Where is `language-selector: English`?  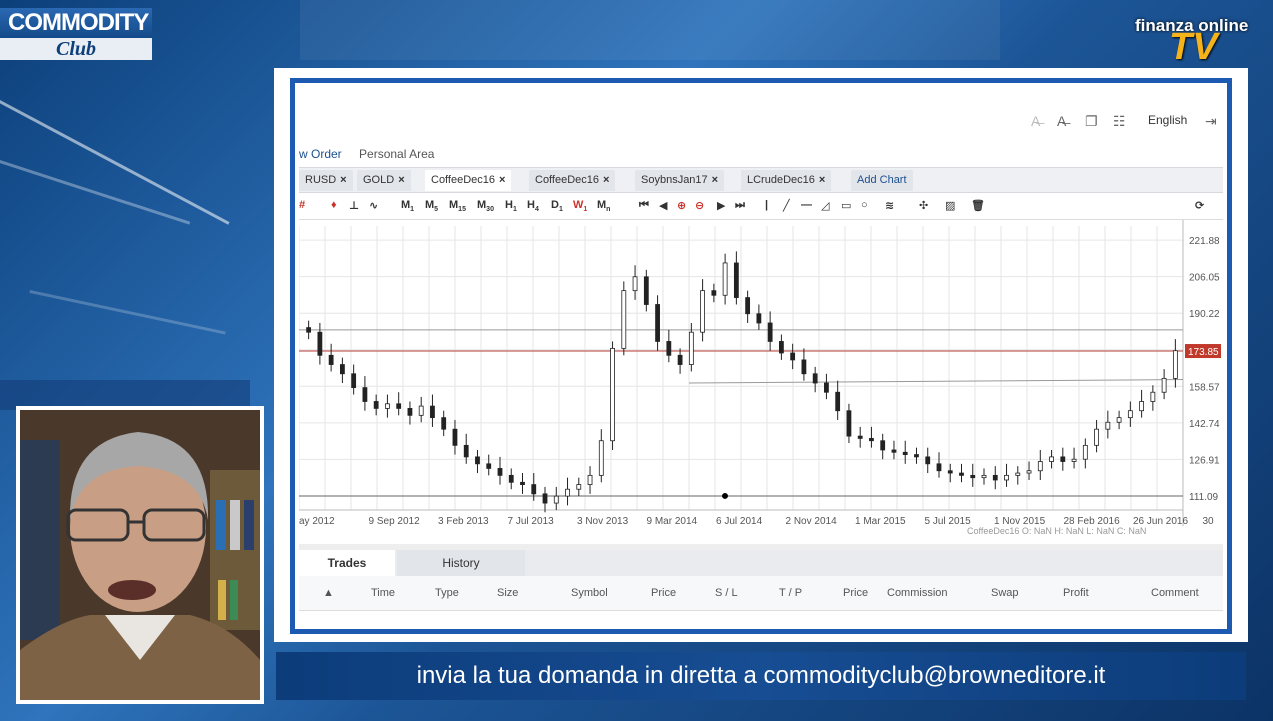 language-selector: English is located at coordinates (1167, 120).